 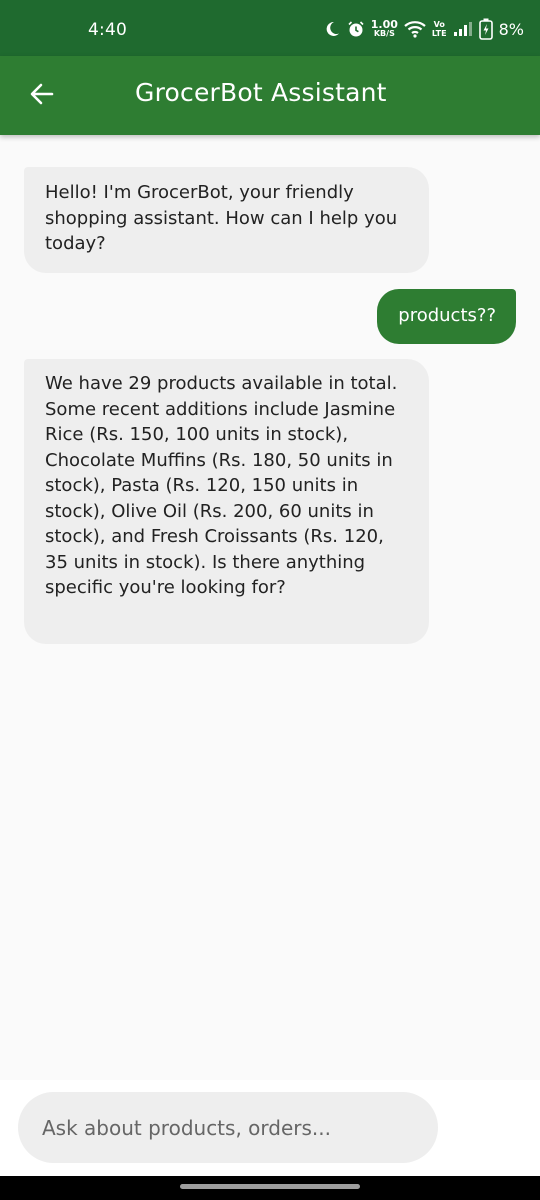 I want to click on status-bar: 4:40 1.00 KB/S Vo LTE 8%, so click(x=270, y=28).